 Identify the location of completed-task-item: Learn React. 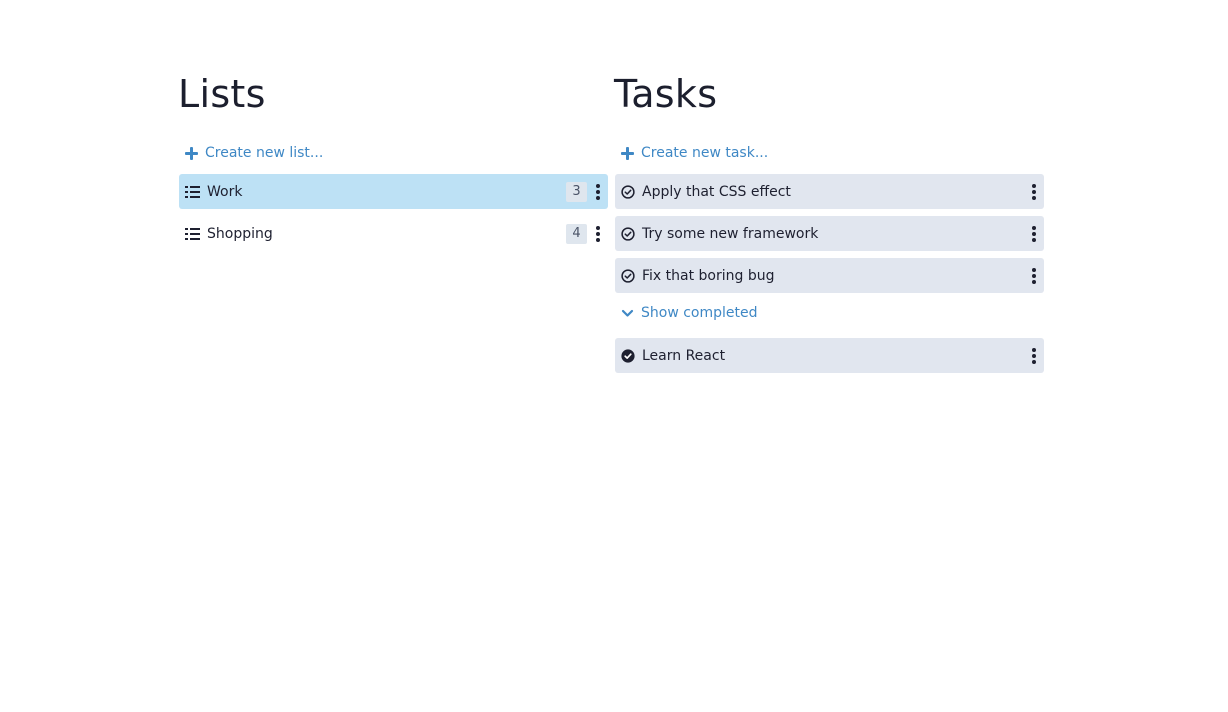
(829, 355).